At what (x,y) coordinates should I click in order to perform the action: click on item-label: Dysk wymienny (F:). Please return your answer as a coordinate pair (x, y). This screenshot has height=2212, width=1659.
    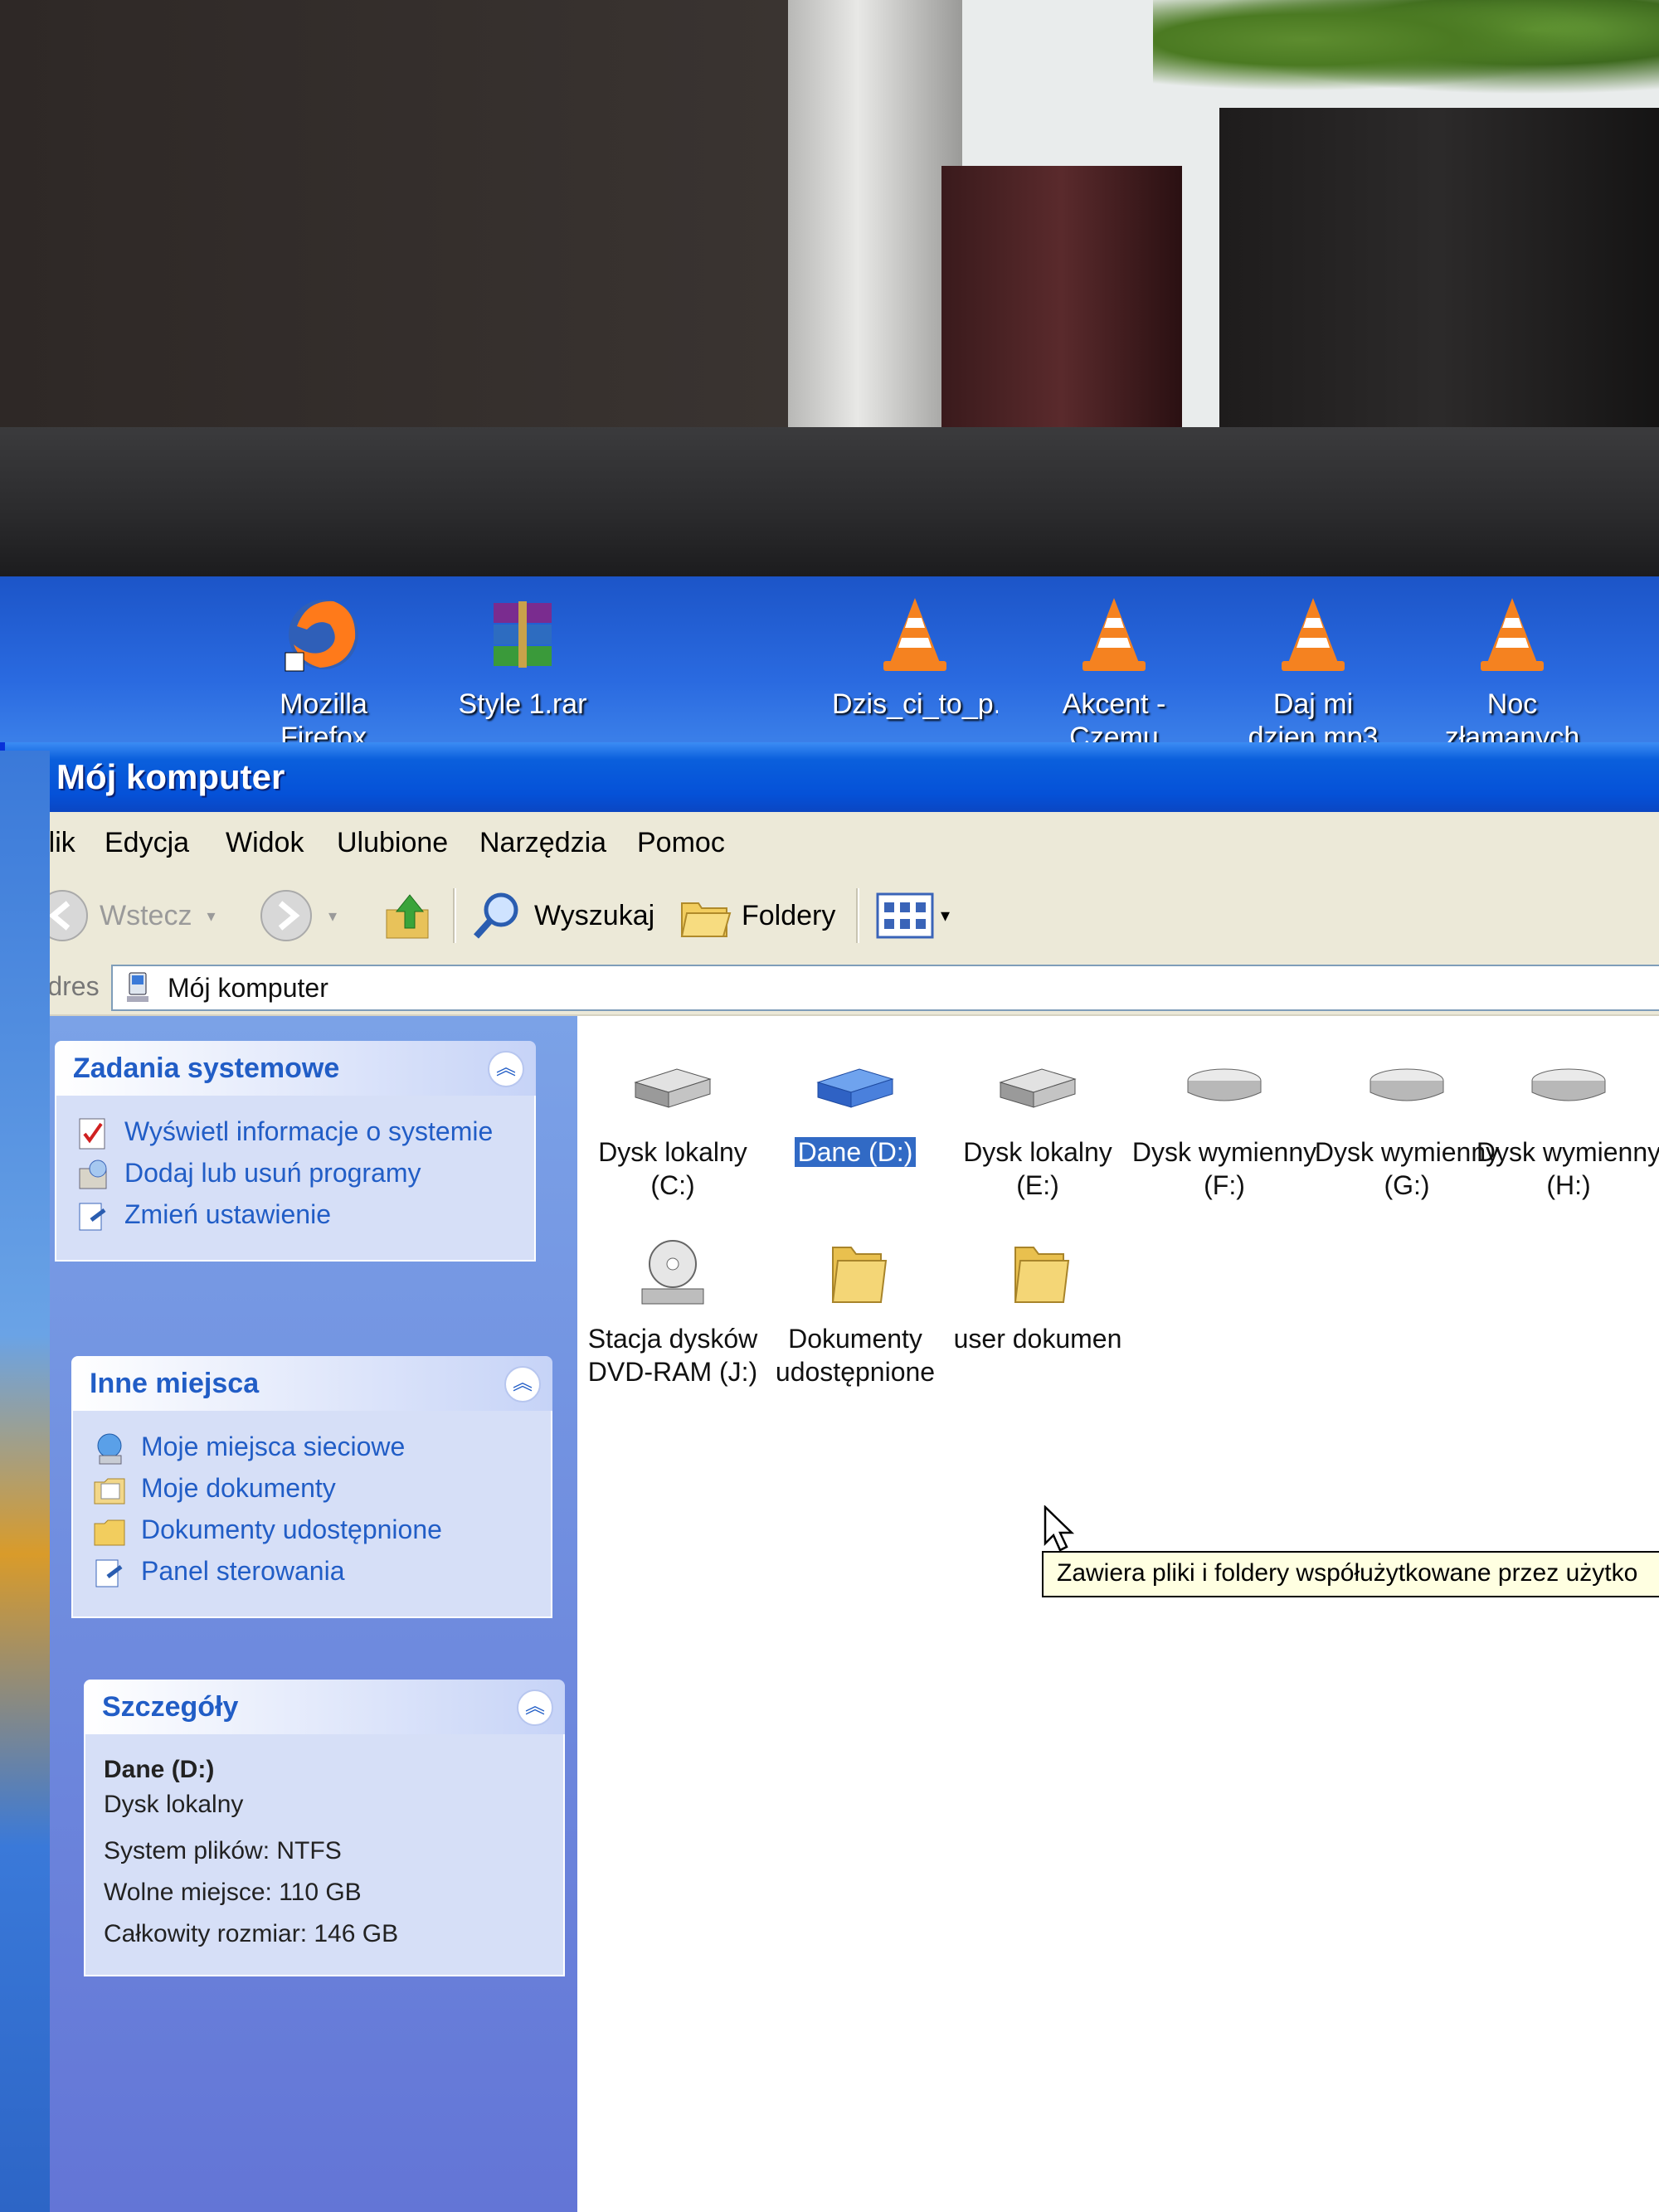
    Looking at the image, I should click on (1224, 1168).